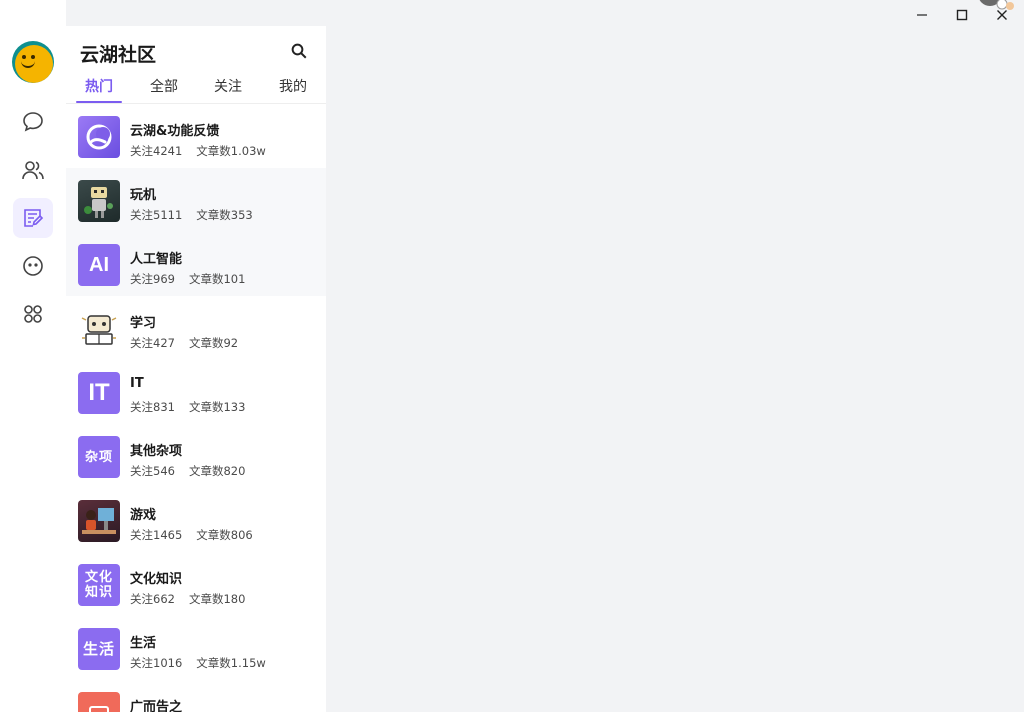 This screenshot has width=1024, height=712. I want to click on tab-following: 关注, so click(228, 86).